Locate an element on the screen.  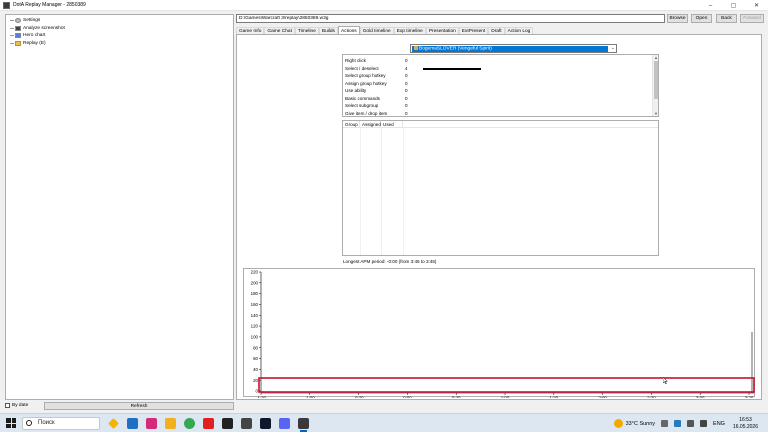
column-divider is located at coordinates (381, 191).